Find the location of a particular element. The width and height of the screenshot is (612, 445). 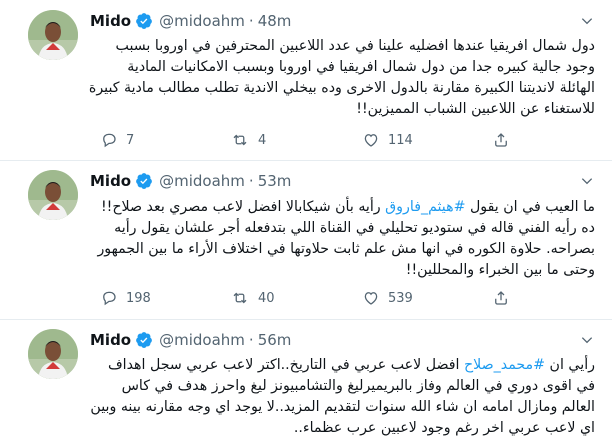

like-count: 539 is located at coordinates (400, 298).